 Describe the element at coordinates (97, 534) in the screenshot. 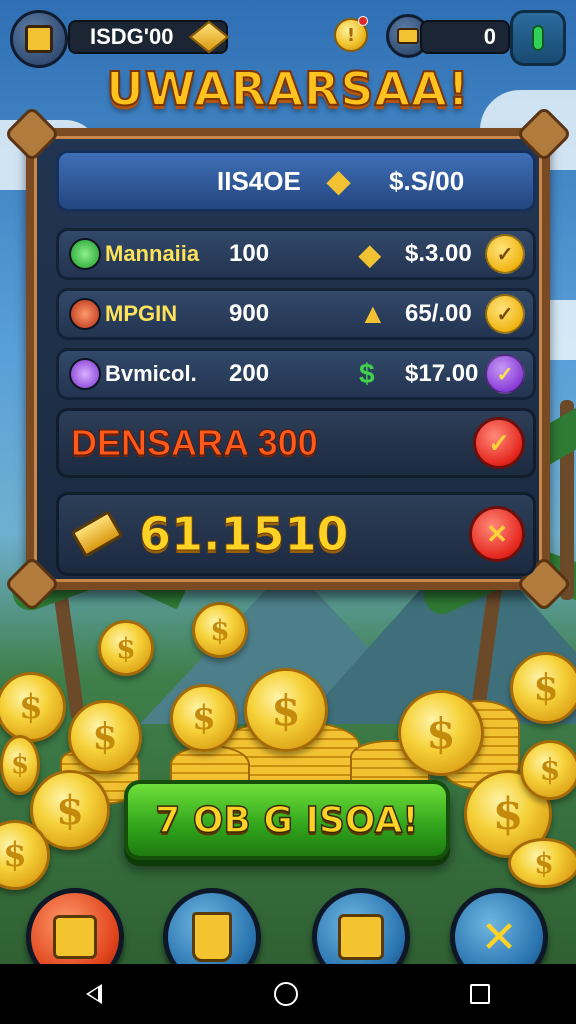

I see `gold-bar-icon` at that location.